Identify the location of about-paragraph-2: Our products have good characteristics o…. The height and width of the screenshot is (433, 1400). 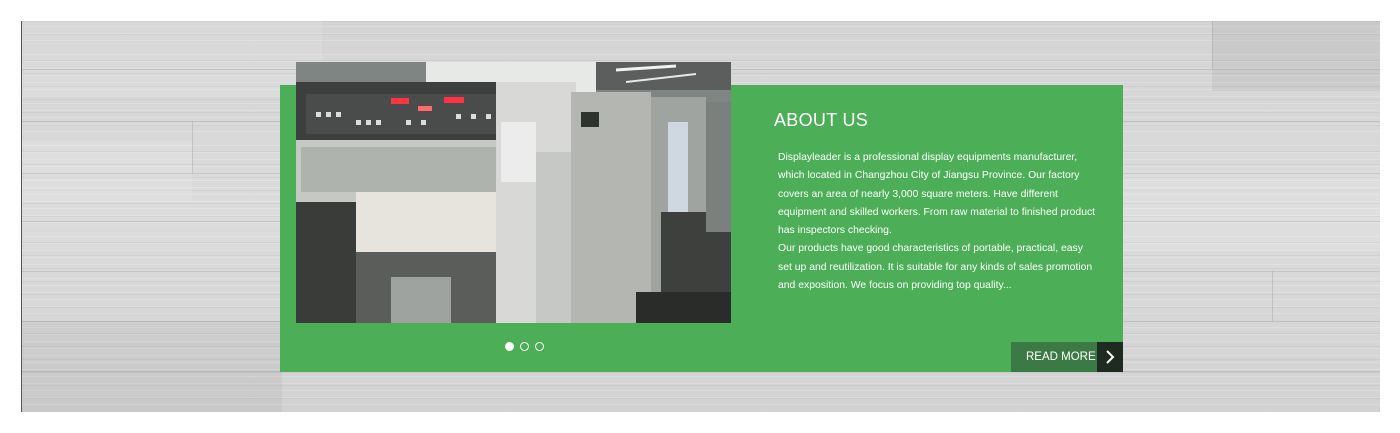
(935, 267).